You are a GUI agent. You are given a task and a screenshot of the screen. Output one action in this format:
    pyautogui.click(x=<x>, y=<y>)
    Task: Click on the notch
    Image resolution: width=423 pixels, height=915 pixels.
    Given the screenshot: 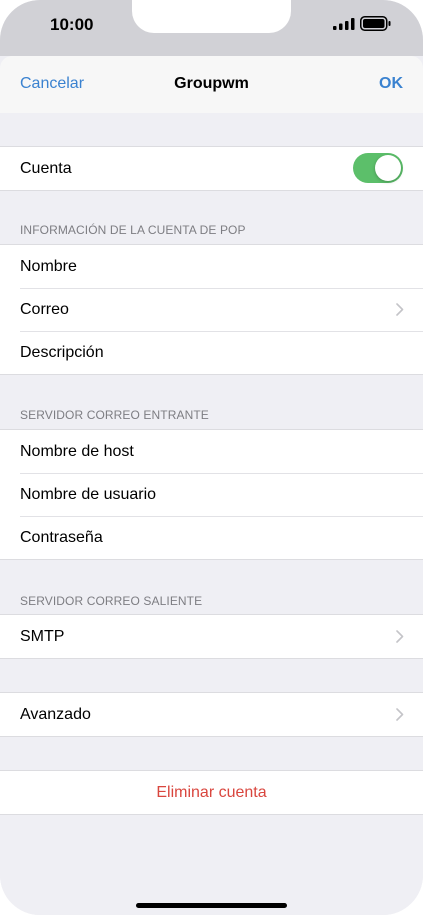 What is the action you would take?
    pyautogui.click(x=211, y=16)
    